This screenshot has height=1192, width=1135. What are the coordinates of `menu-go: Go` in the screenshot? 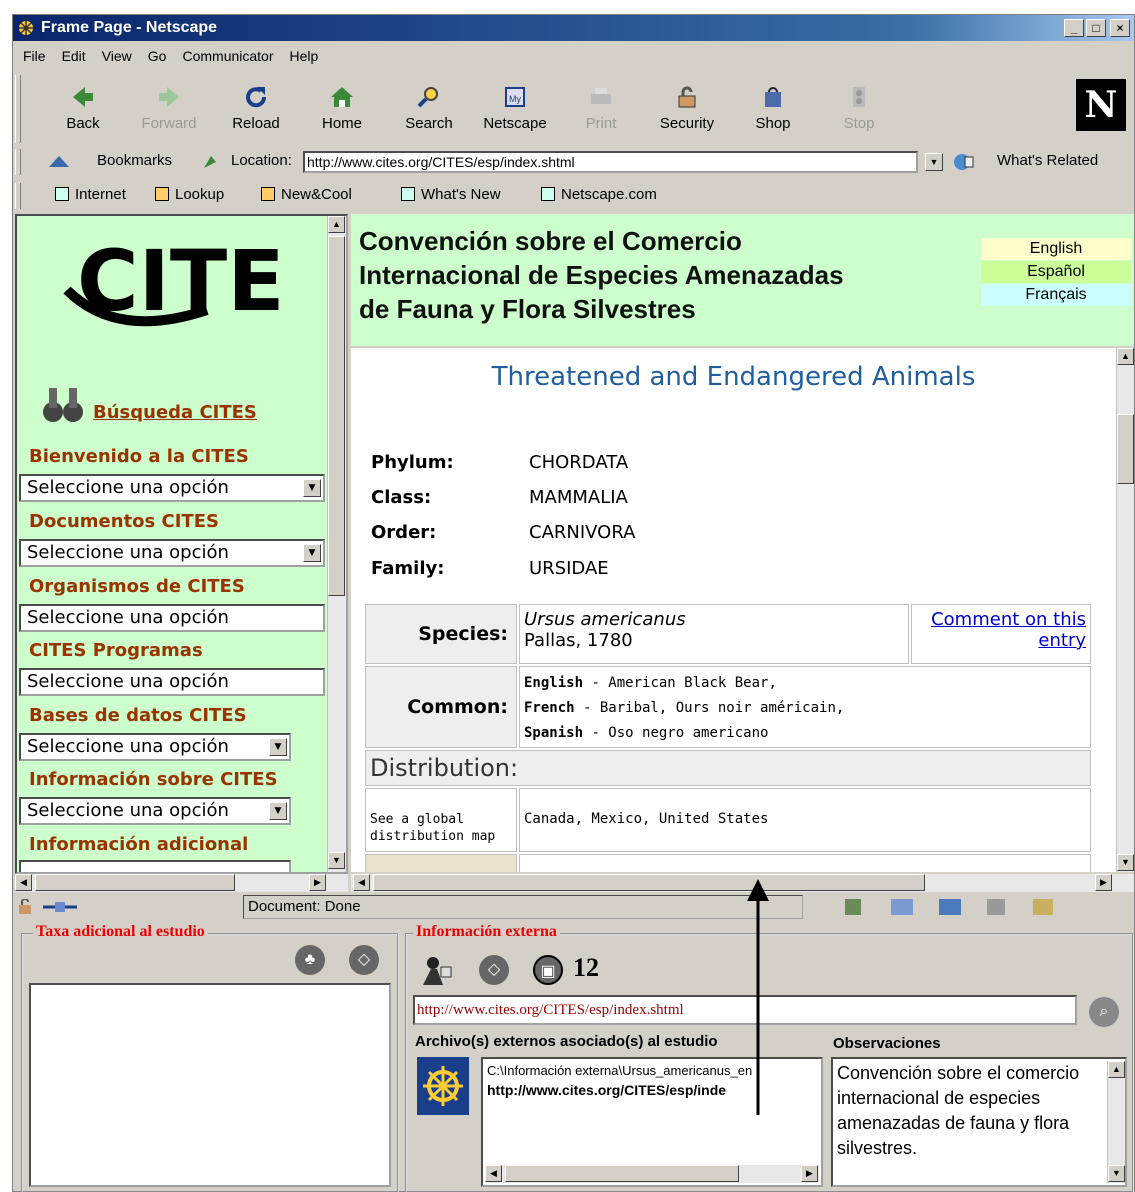 It's located at (157, 56).